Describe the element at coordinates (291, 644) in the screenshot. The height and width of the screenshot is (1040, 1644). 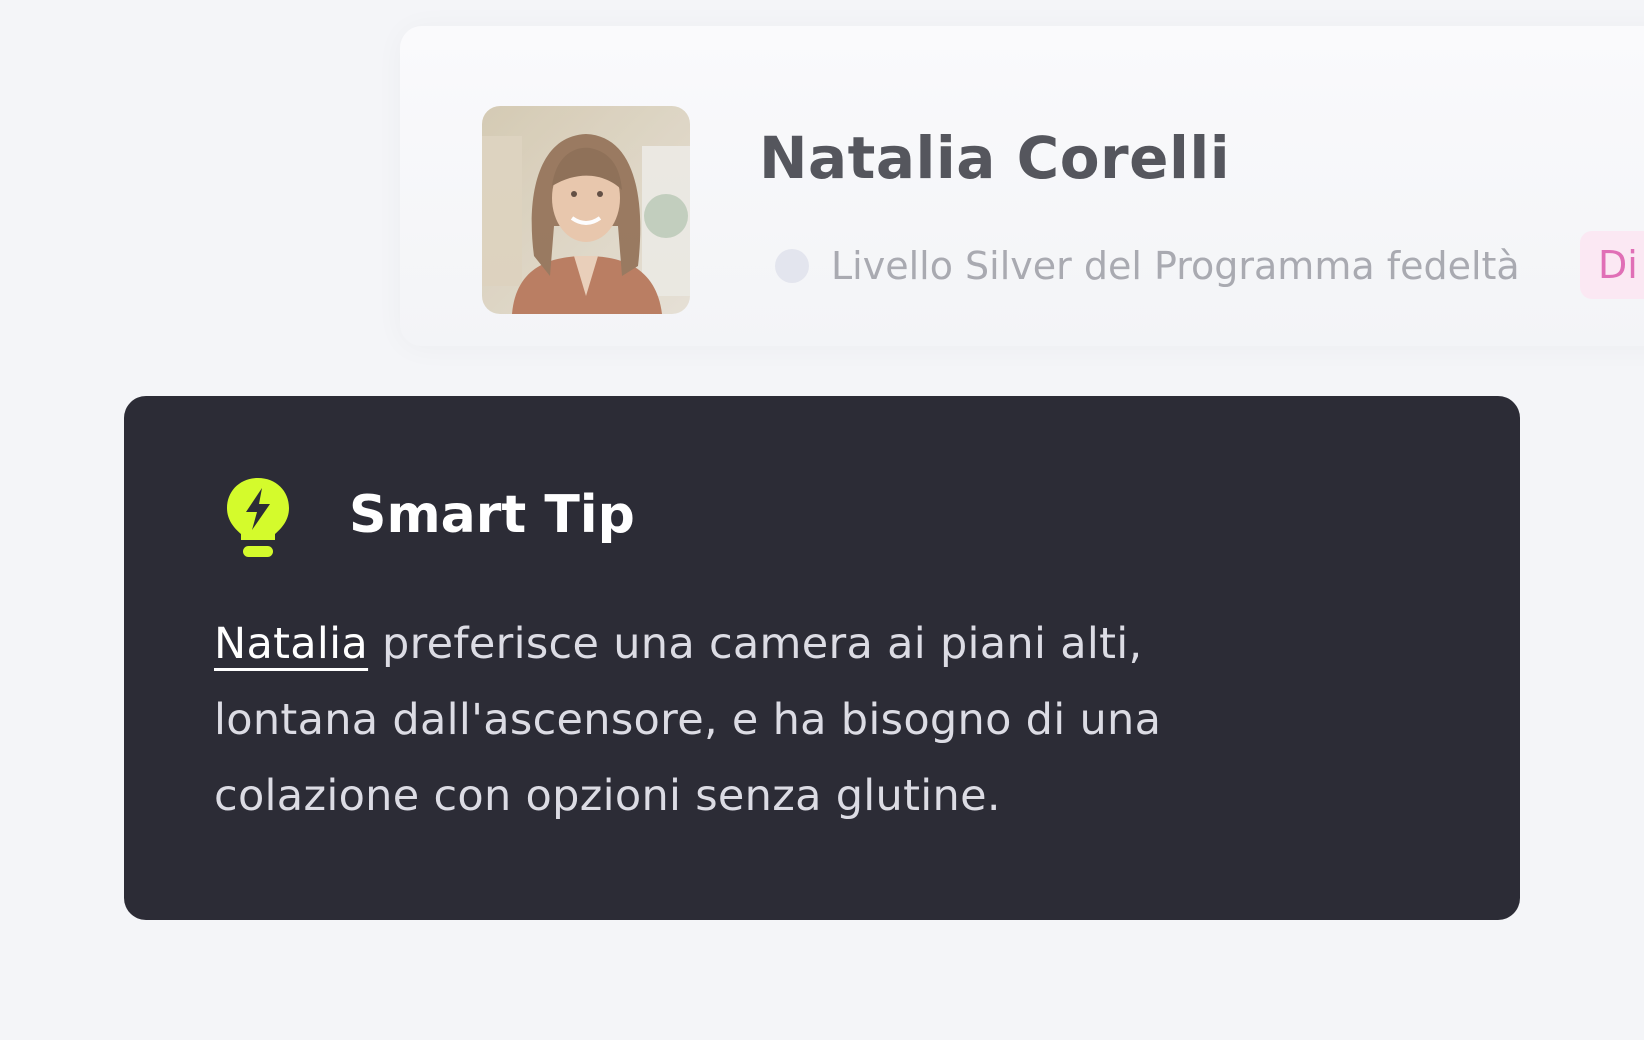
I see `guest-name-link: Natalia` at that location.